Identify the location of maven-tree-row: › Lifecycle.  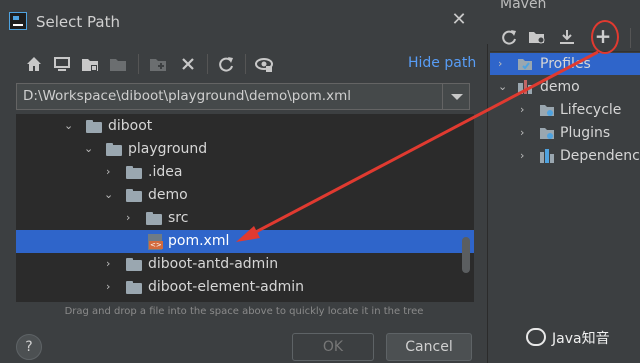
(565, 110).